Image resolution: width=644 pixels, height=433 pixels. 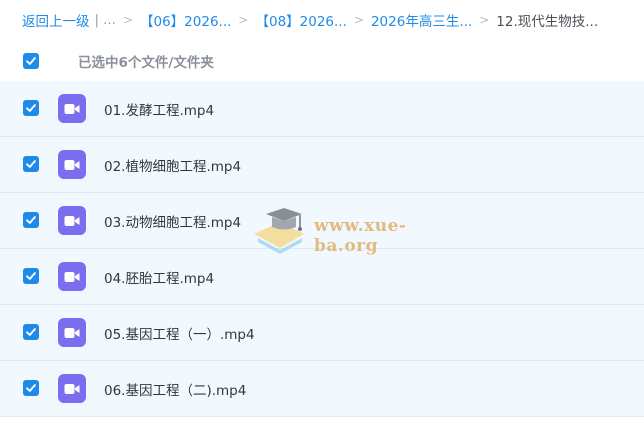 What do you see at coordinates (322, 61) in the screenshot?
I see `select-all-row: 已选中6个文件/文件夹` at bounding box center [322, 61].